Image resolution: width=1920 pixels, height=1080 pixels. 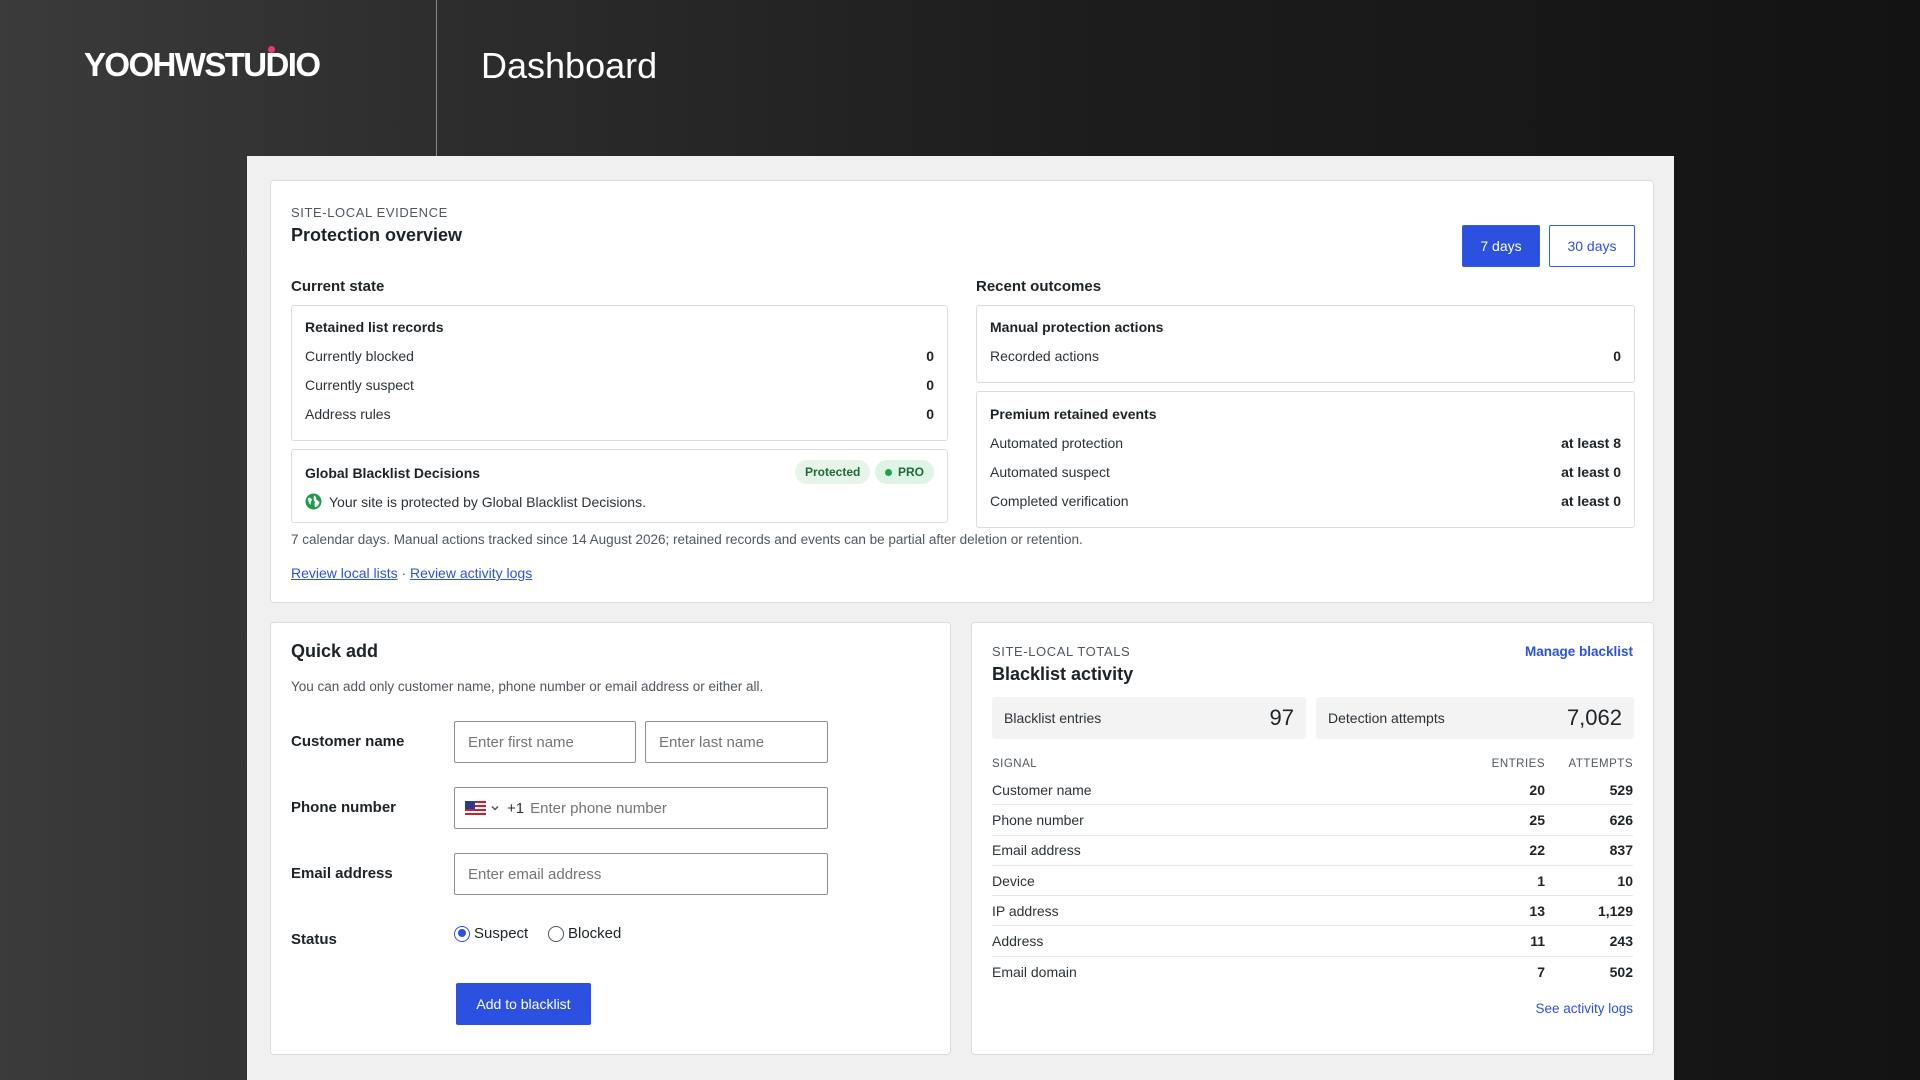 I want to click on overview-eyebrow: SITE-LOCAL EVIDENCE, so click(x=369, y=212).